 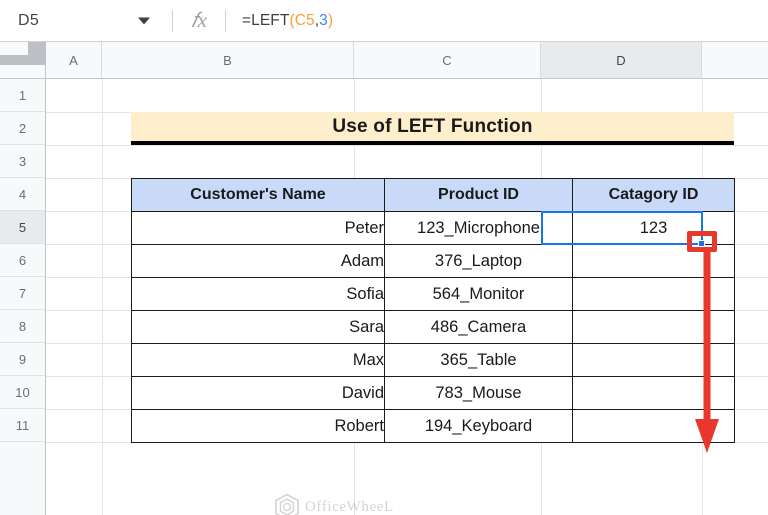 What do you see at coordinates (407, 145) in the screenshot?
I see `gridline` at bounding box center [407, 145].